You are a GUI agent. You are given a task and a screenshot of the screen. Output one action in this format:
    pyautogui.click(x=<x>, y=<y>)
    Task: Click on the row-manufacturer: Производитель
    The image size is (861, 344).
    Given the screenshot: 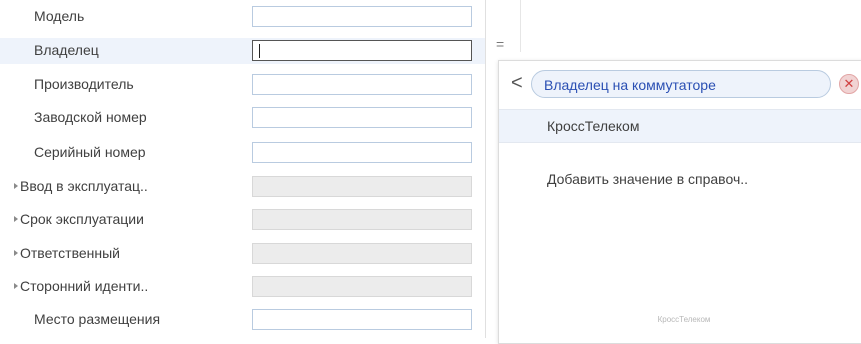 What is the action you would take?
    pyautogui.click(x=242, y=85)
    